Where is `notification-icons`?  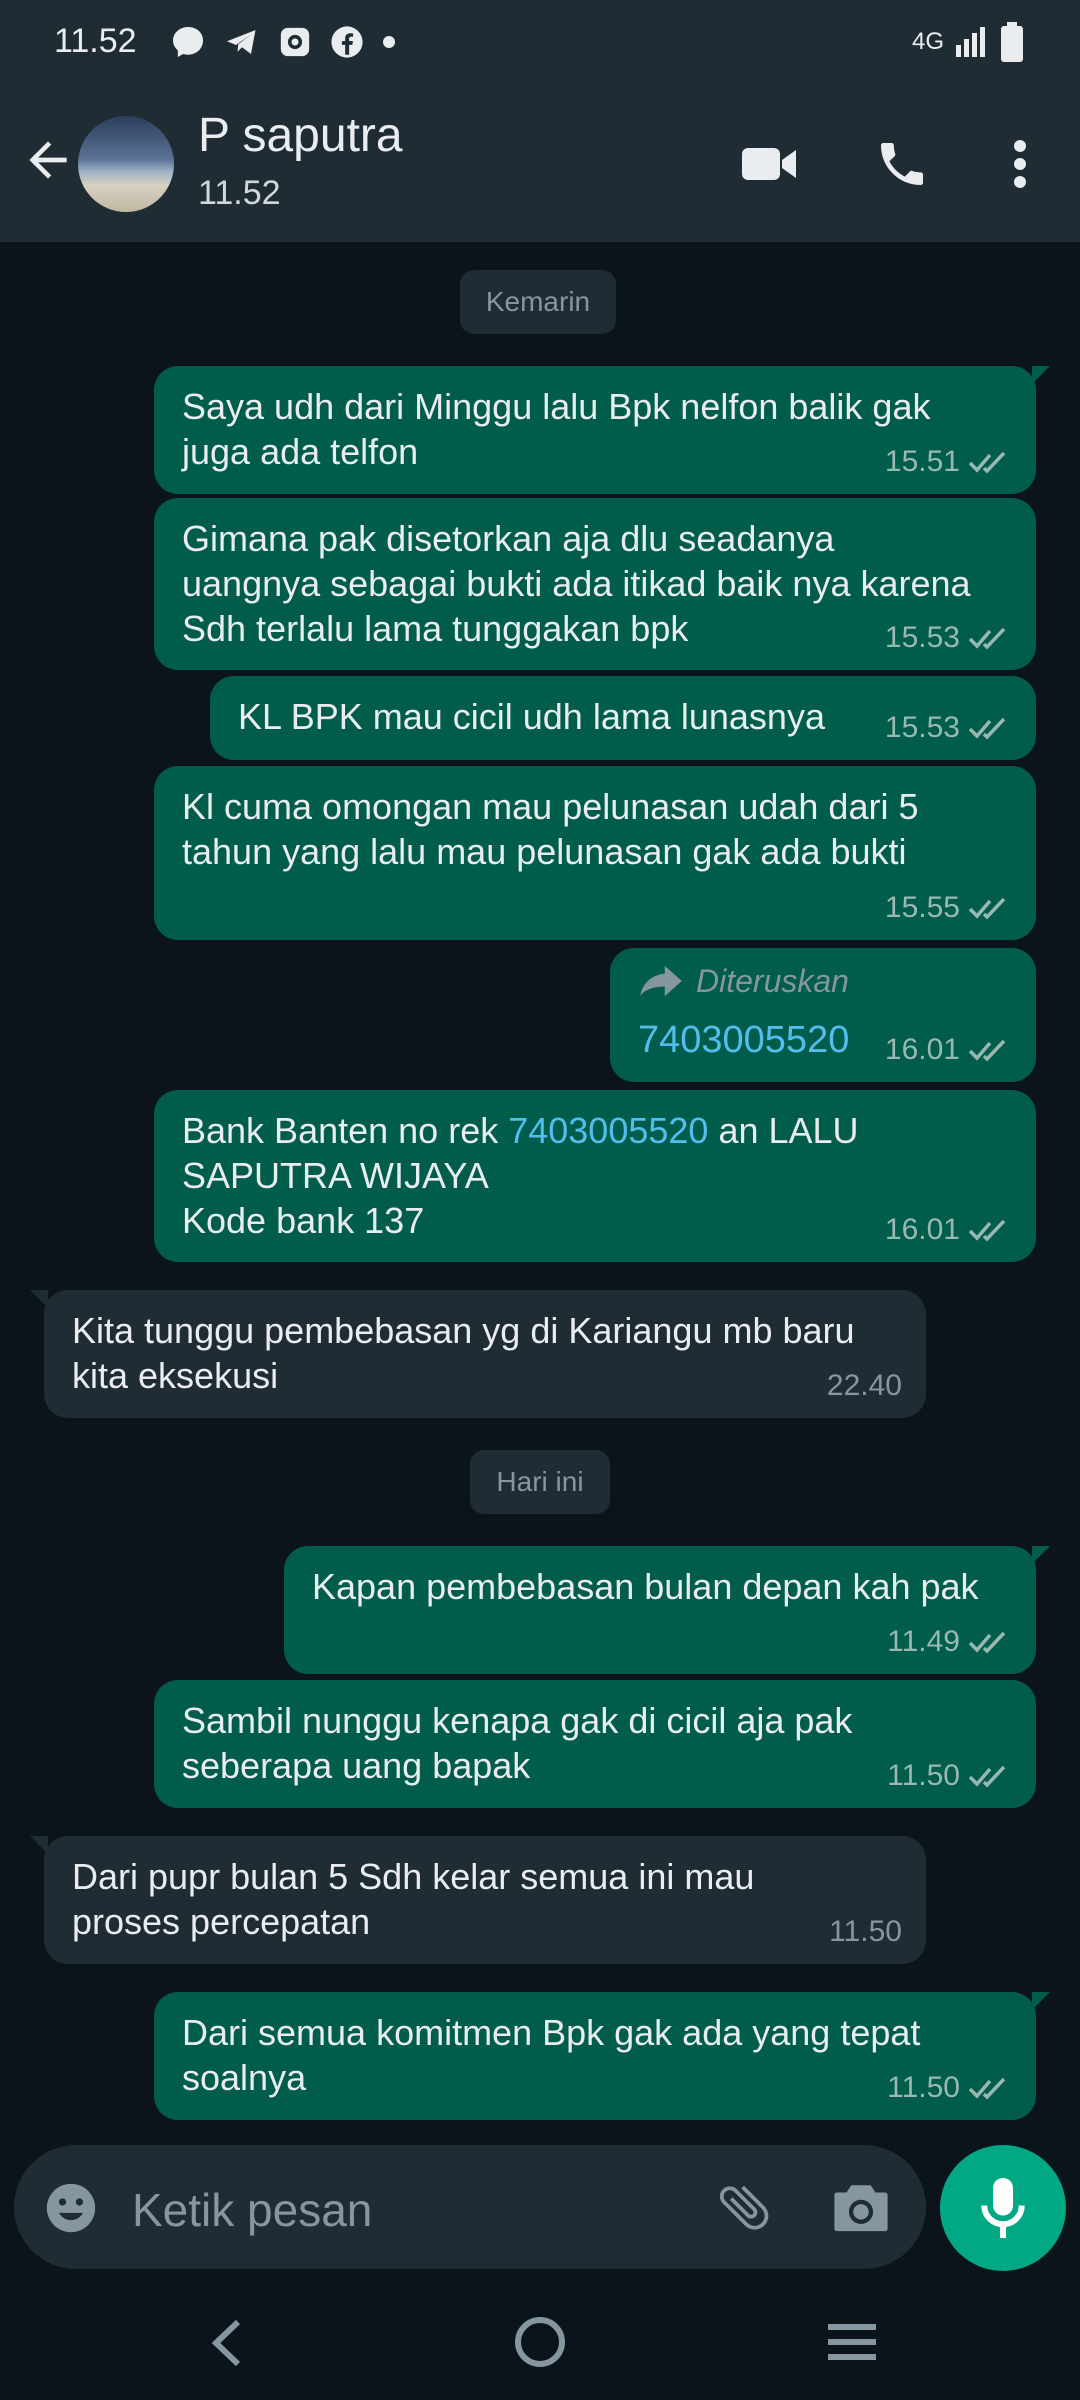 notification-icons is located at coordinates (283, 42).